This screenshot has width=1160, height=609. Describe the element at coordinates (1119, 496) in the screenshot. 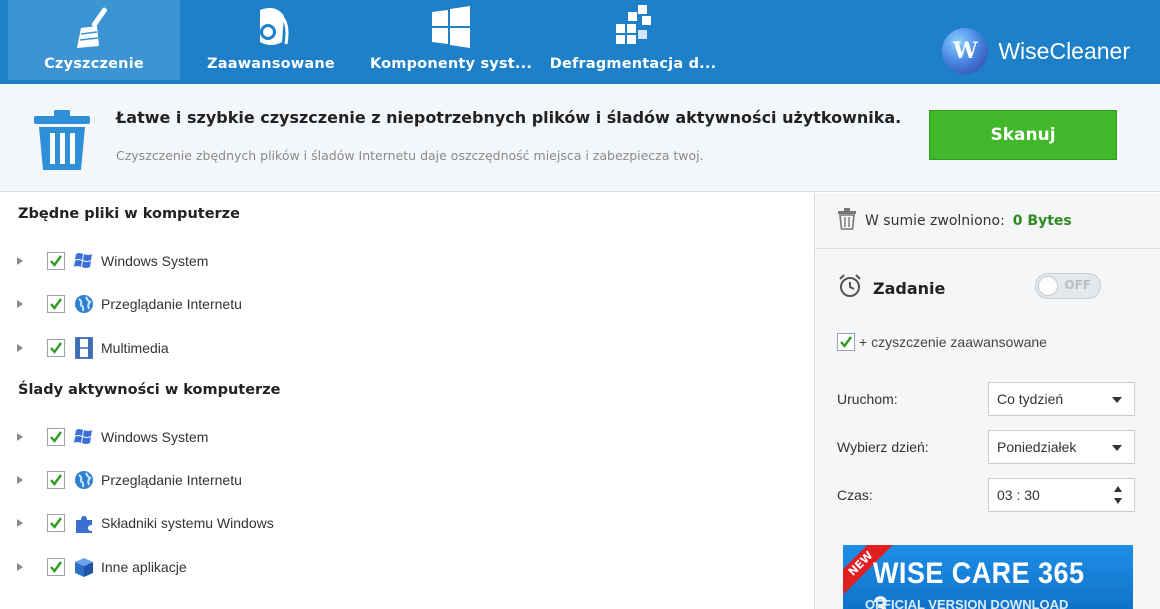

I see `spinner-arrows-icon` at that location.